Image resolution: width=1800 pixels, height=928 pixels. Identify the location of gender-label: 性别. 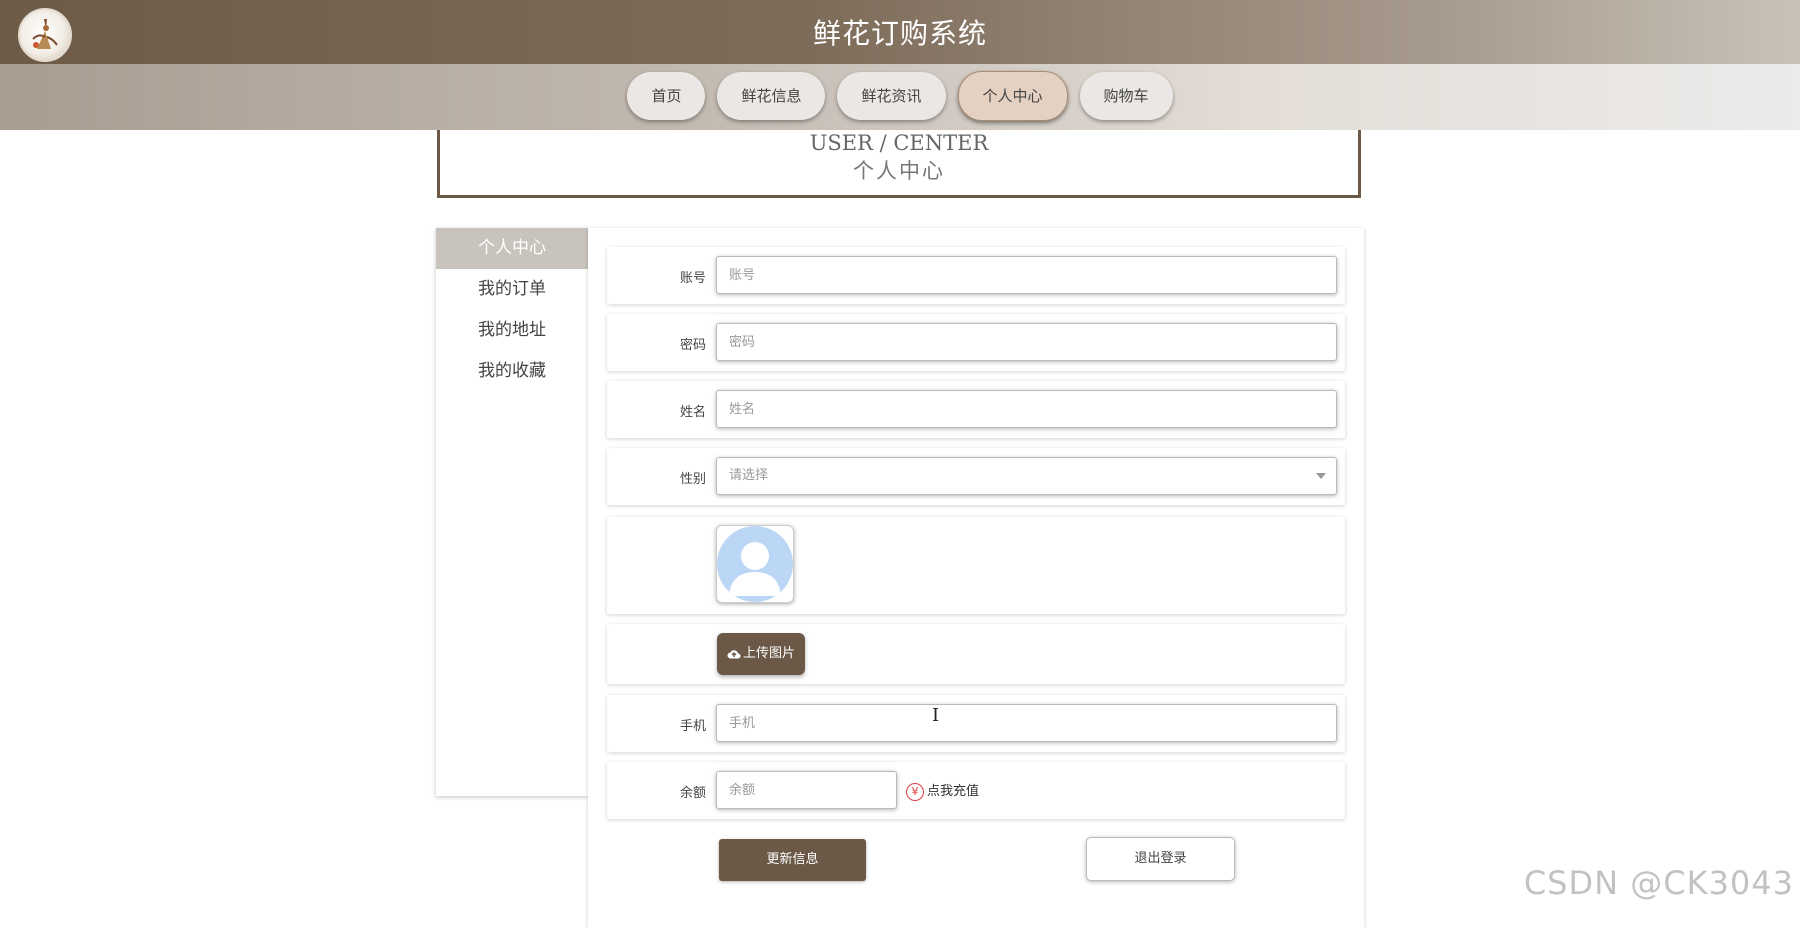
(692, 479).